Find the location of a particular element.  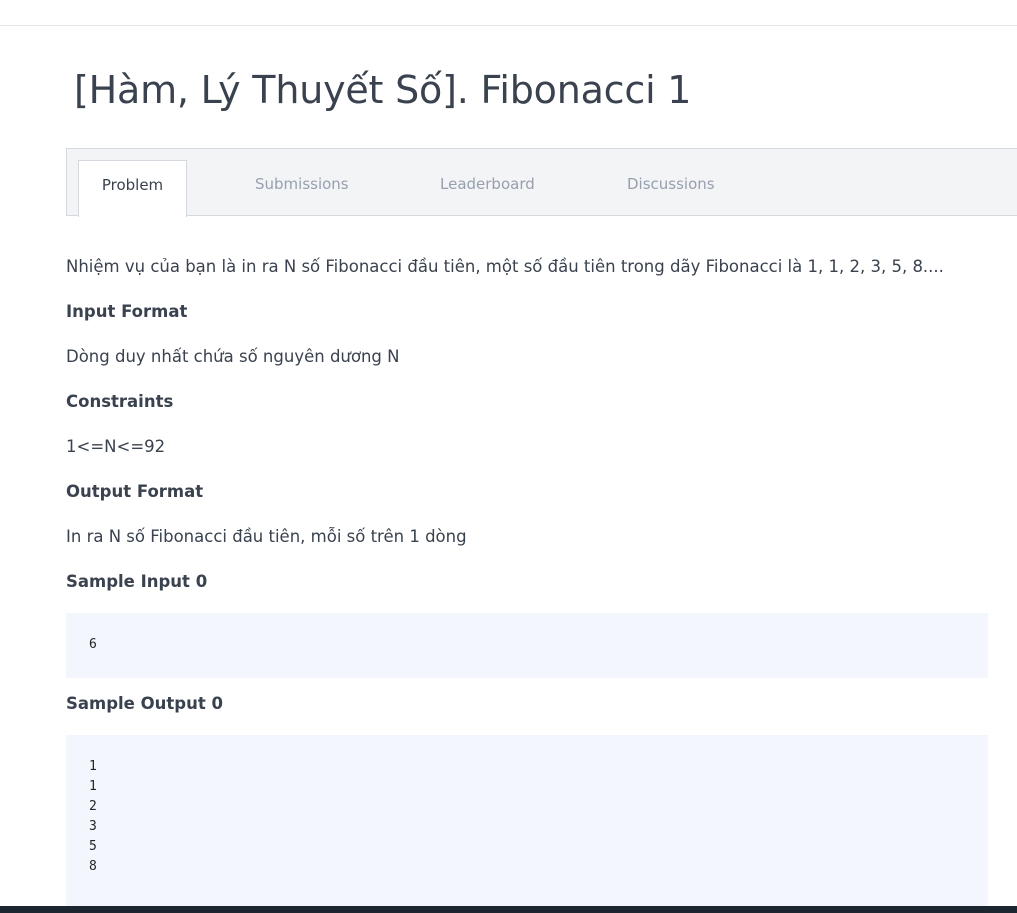

footer-bar is located at coordinates (508, 909).